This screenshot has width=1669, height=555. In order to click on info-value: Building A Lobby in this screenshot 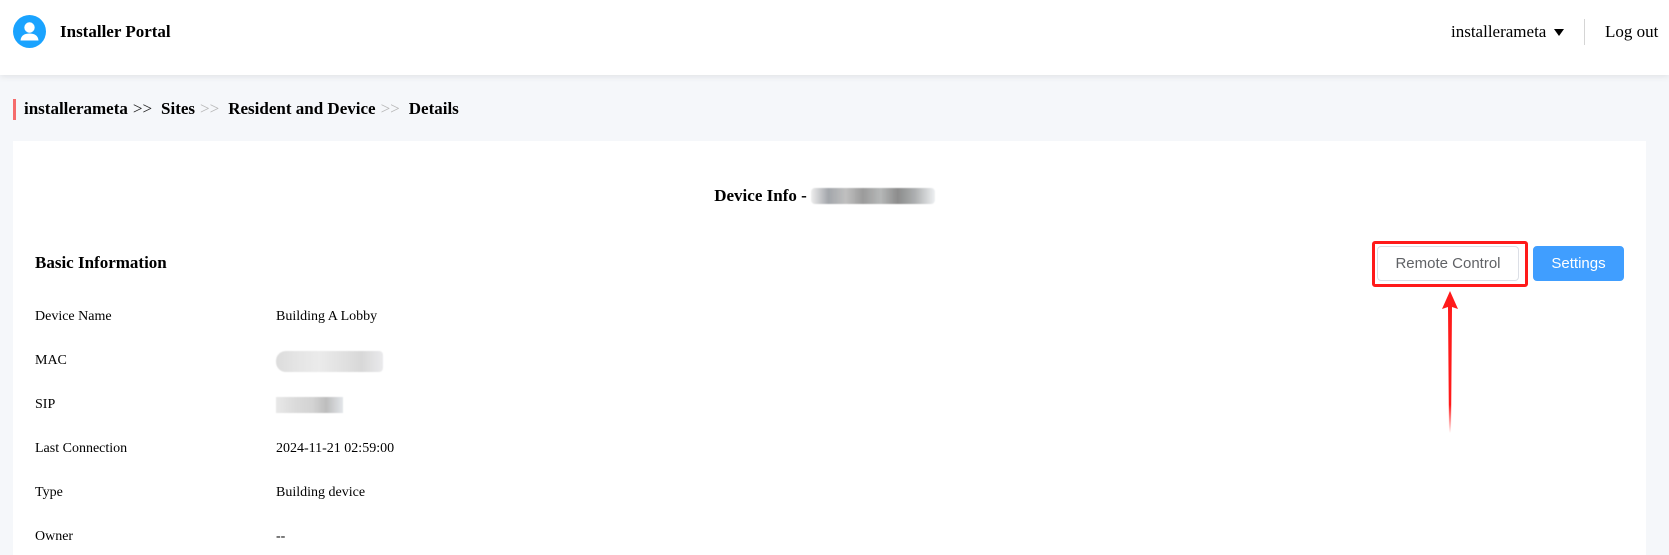, I will do `click(327, 316)`.